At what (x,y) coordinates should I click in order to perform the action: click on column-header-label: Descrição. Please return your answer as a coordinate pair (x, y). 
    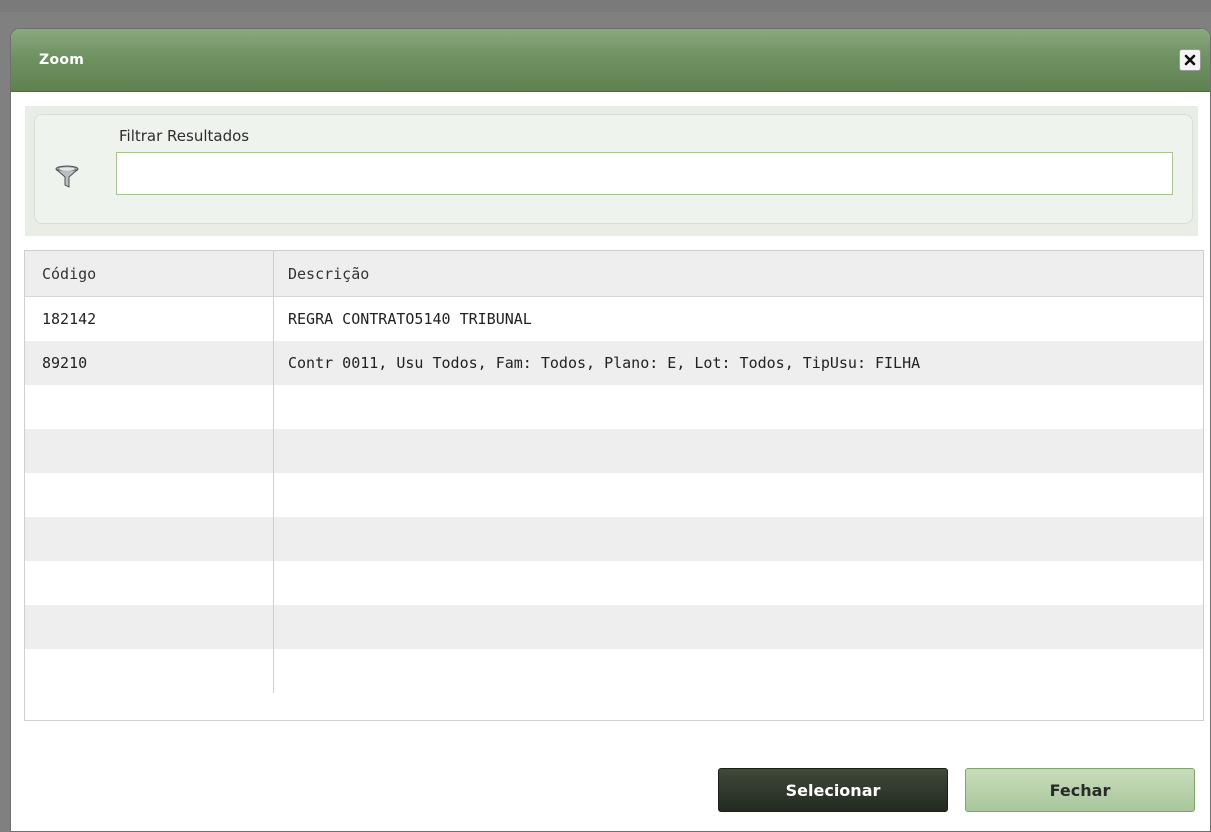
    Looking at the image, I should click on (329, 273).